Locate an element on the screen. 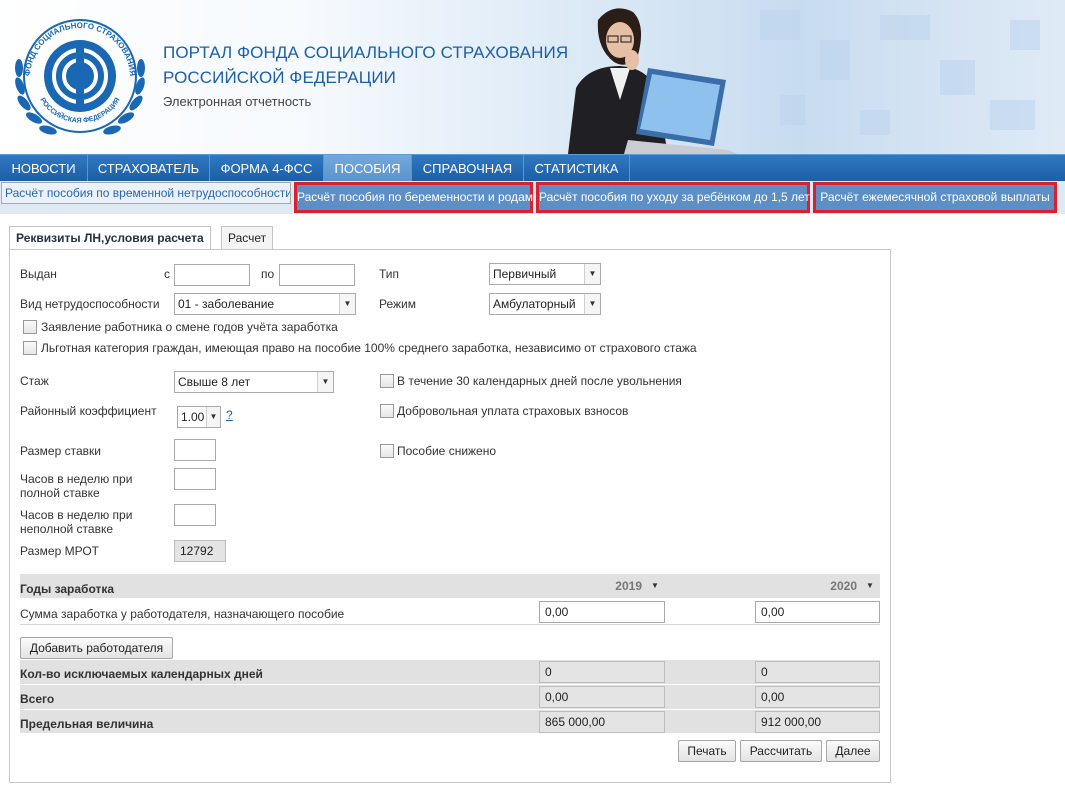  nav-statistics: СТАТИСТИКА is located at coordinates (577, 168).